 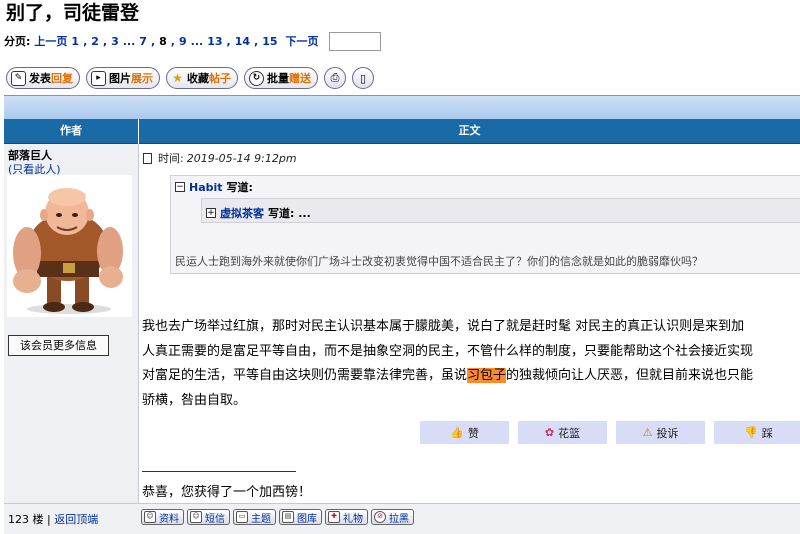 I want to click on goto-page-input, so click(x=354, y=41).